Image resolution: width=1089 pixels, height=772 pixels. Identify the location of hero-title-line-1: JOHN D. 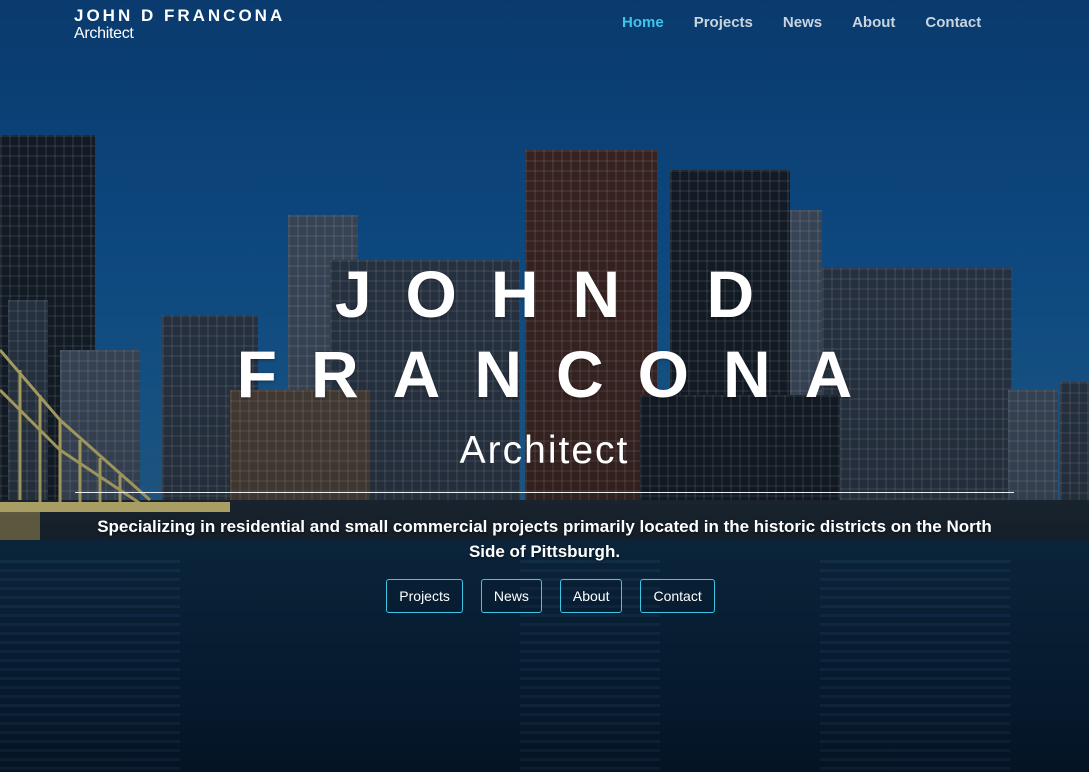
(561, 294).